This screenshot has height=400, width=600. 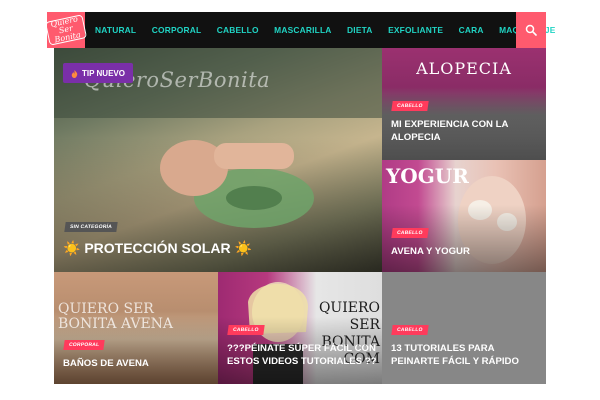 I want to click on tip-nuevo-badge: TIP NUEVO, so click(x=98, y=73).